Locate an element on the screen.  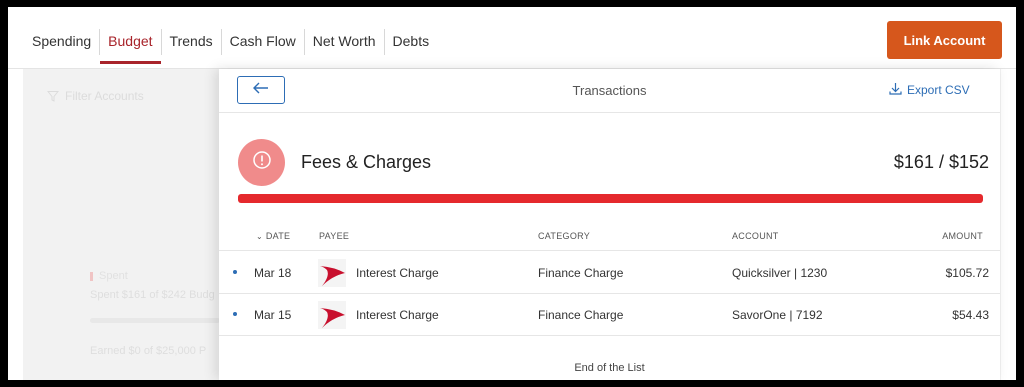
sort-chevron-icon: ⌄ is located at coordinates (260, 236).